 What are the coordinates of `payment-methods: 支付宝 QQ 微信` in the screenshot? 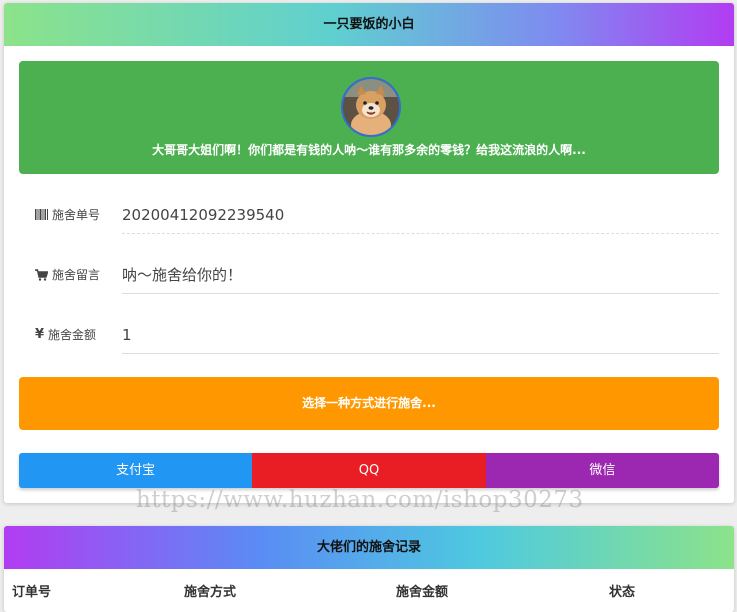 It's located at (369, 470).